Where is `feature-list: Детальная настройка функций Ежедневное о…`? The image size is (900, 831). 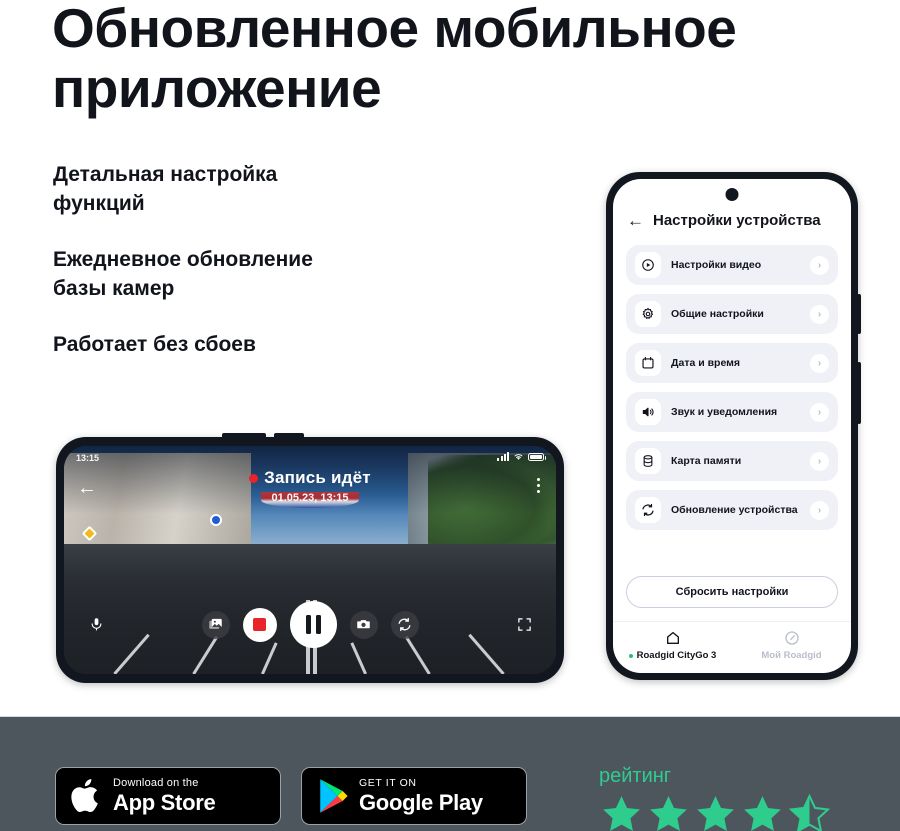
feature-list: Детальная настройка функций Ежедневное о… is located at coordinates (263, 273).